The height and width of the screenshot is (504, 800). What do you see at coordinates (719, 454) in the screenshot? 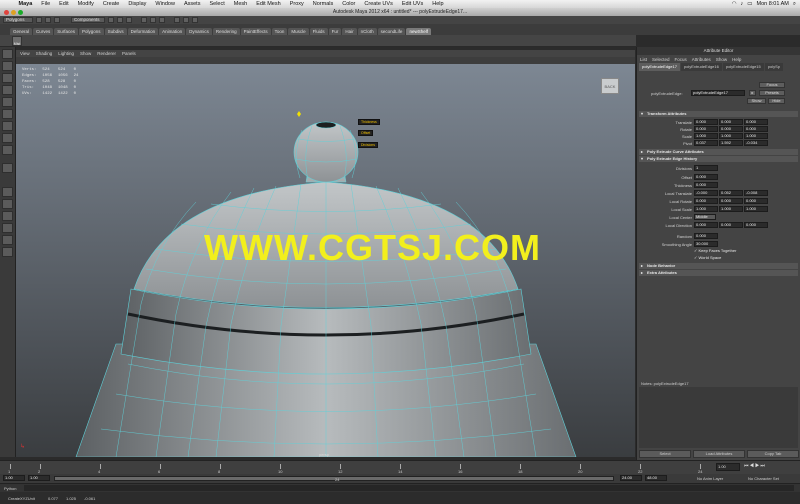
I see `load-attributes-button: Load Attributes` at bounding box center [719, 454].